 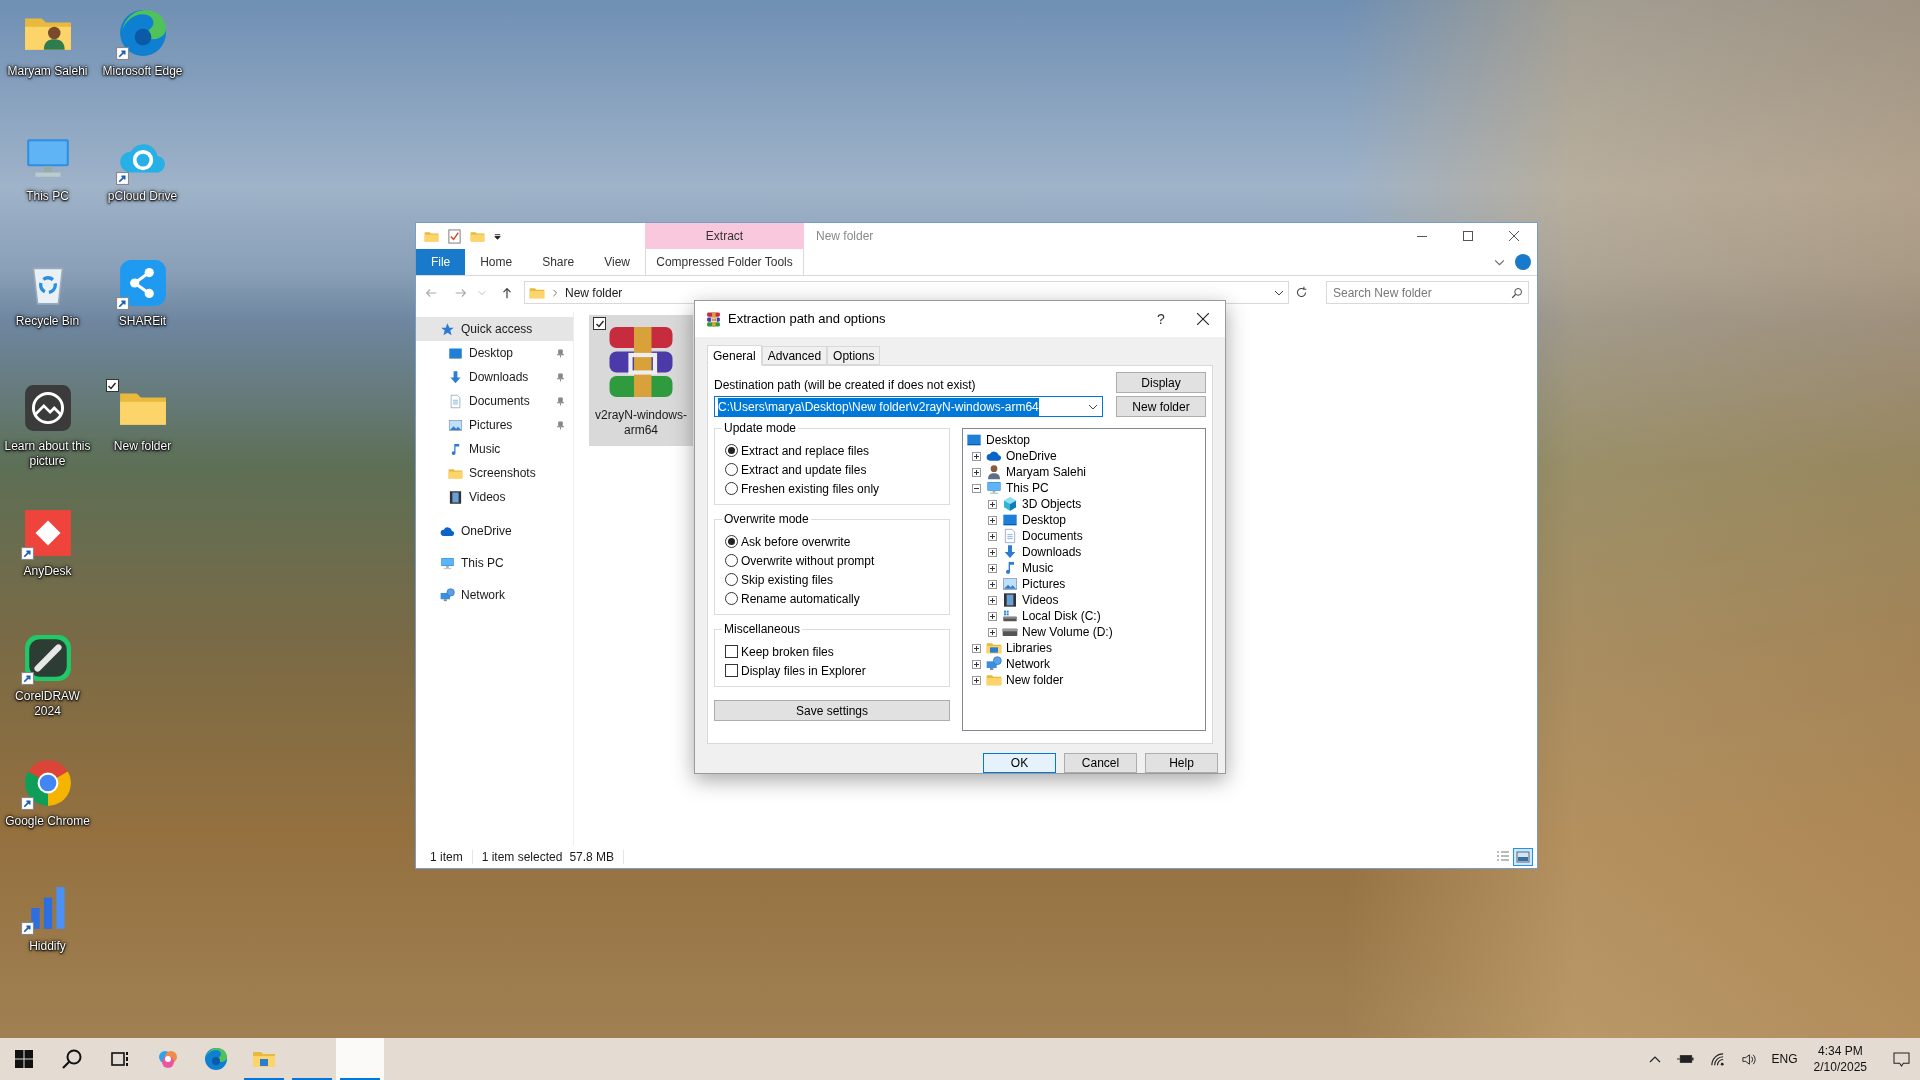 I want to click on dialog-tab: Options, so click(x=854, y=355).